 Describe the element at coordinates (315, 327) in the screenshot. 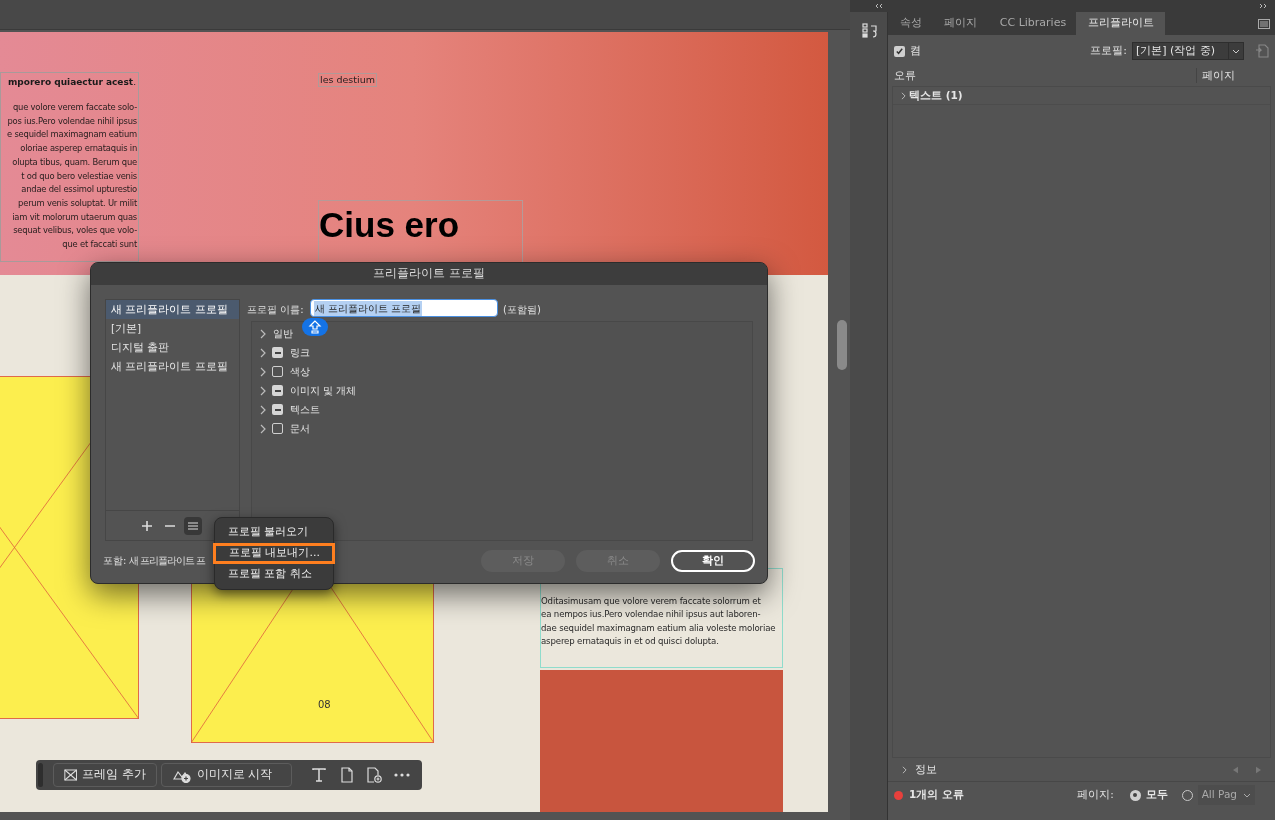

I see `caps-lock-icon` at that location.